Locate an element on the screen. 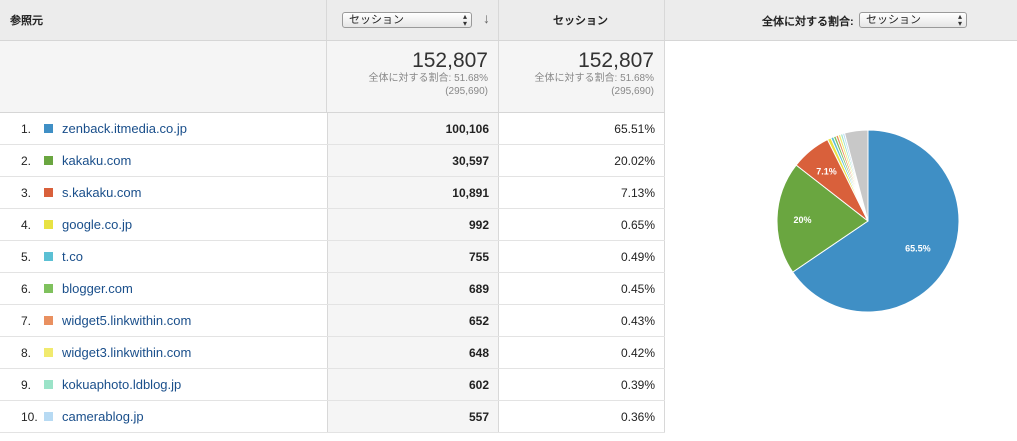 This screenshot has width=1017, height=441. table-row: 2. kakaku.com 30,597 20.02% is located at coordinates (332, 161).